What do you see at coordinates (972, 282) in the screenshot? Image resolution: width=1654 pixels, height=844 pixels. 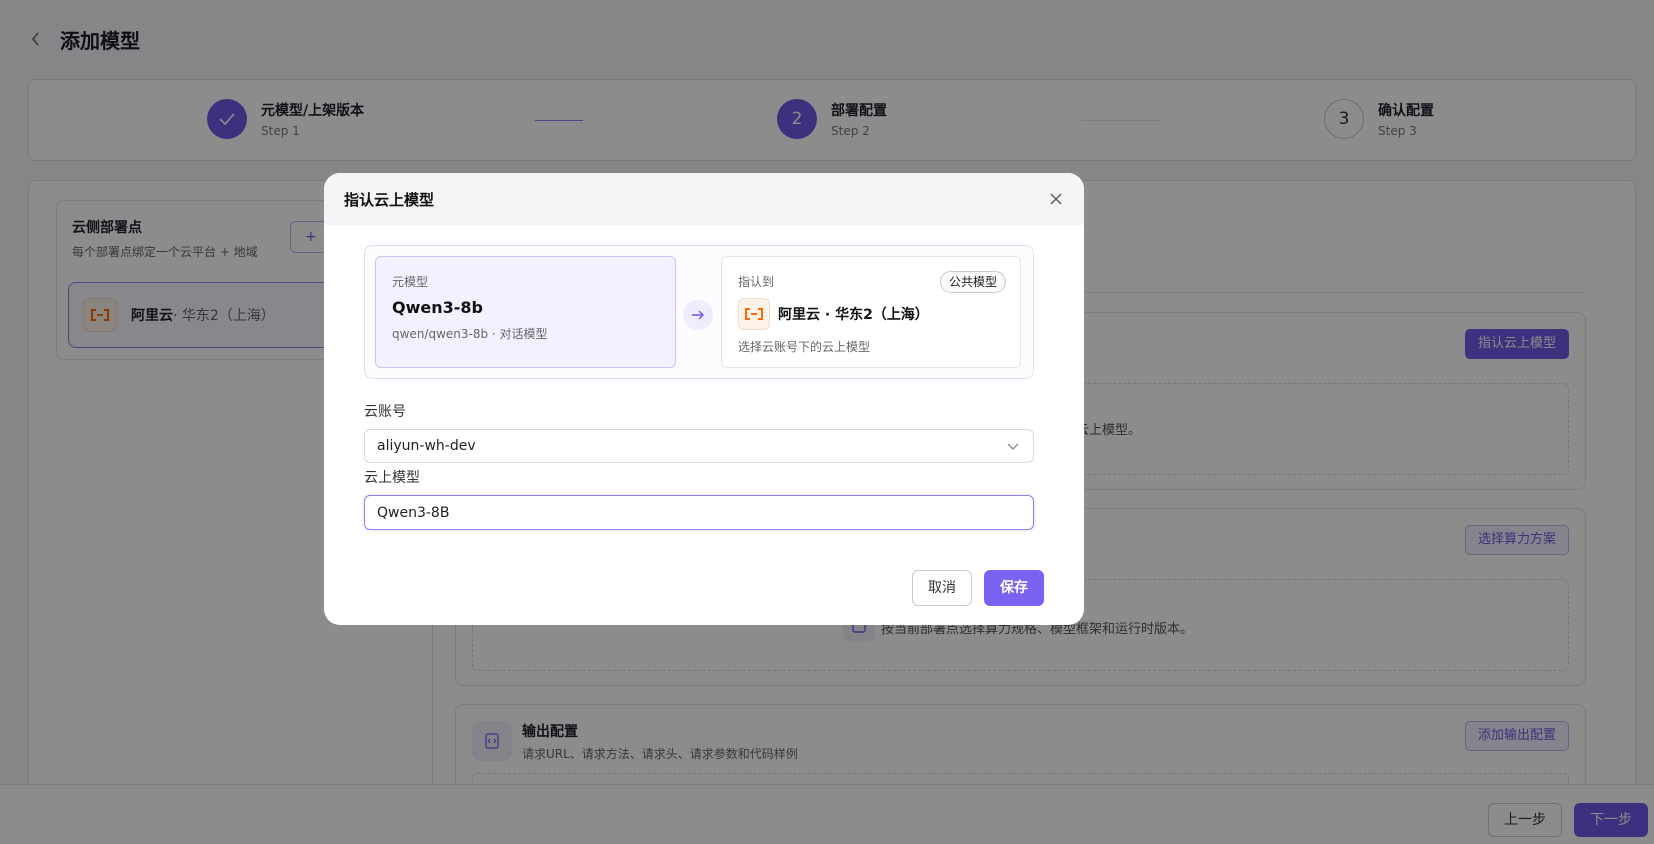 I see `public-model-badge: 公共模型` at bounding box center [972, 282].